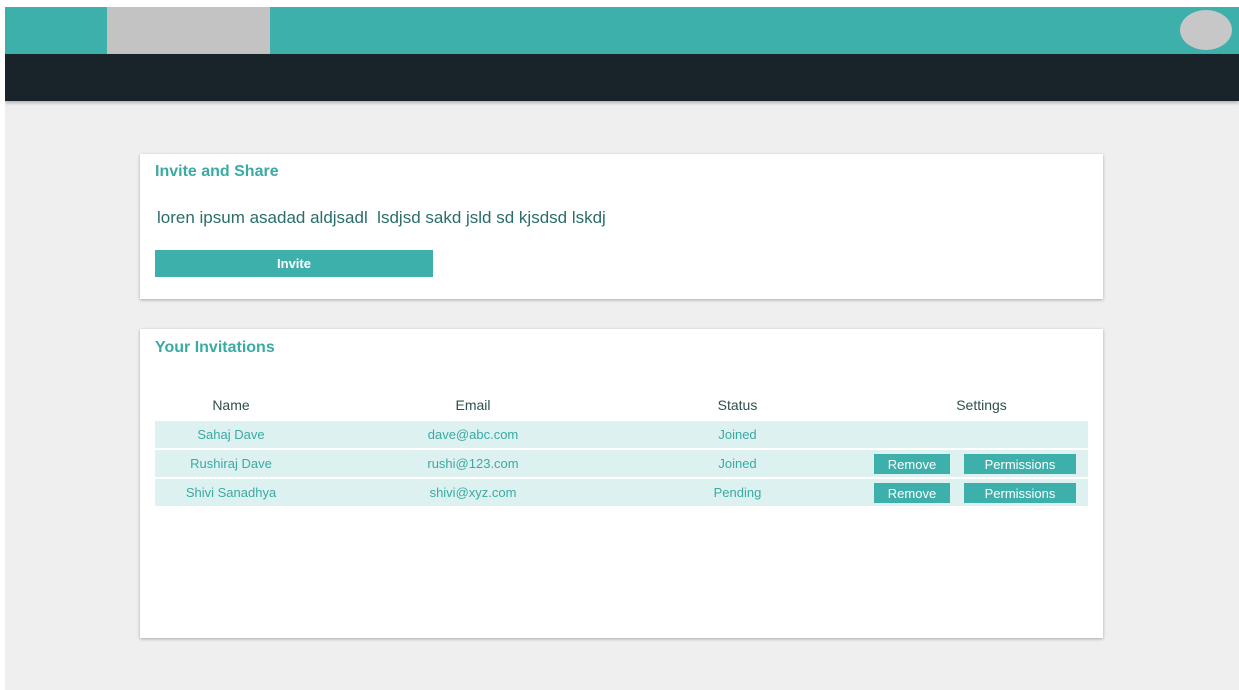 This screenshot has width=1239, height=690. I want to click on invitations-card-title: Your Invitations, so click(215, 347).